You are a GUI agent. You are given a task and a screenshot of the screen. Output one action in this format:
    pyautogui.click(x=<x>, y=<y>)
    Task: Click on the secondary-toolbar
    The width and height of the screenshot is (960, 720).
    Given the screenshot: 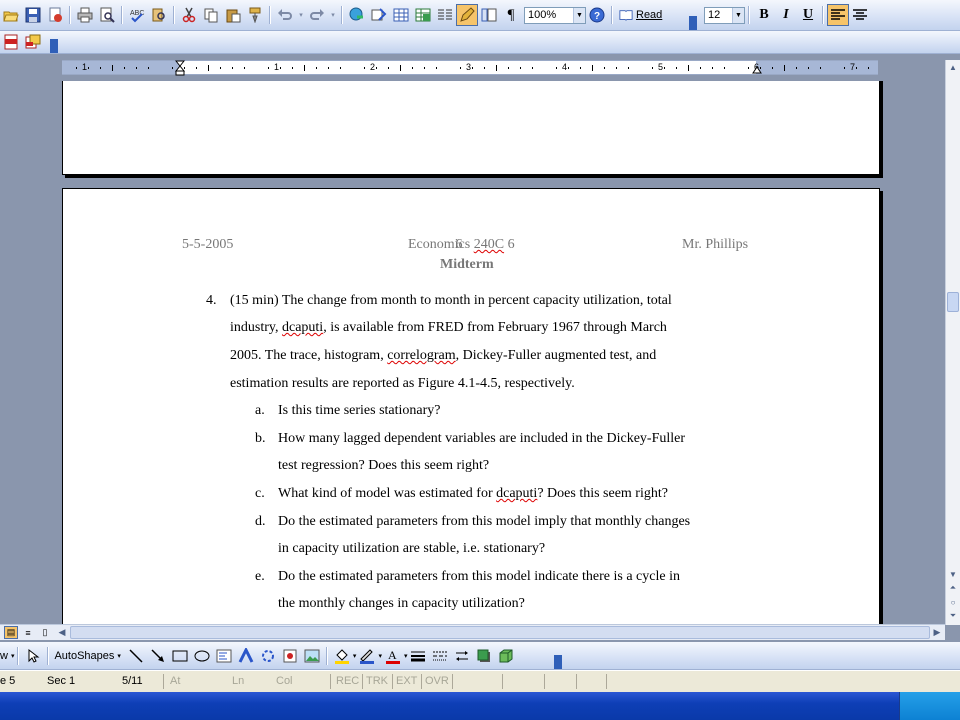 What is the action you would take?
    pyautogui.click(x=480, y=42)
    